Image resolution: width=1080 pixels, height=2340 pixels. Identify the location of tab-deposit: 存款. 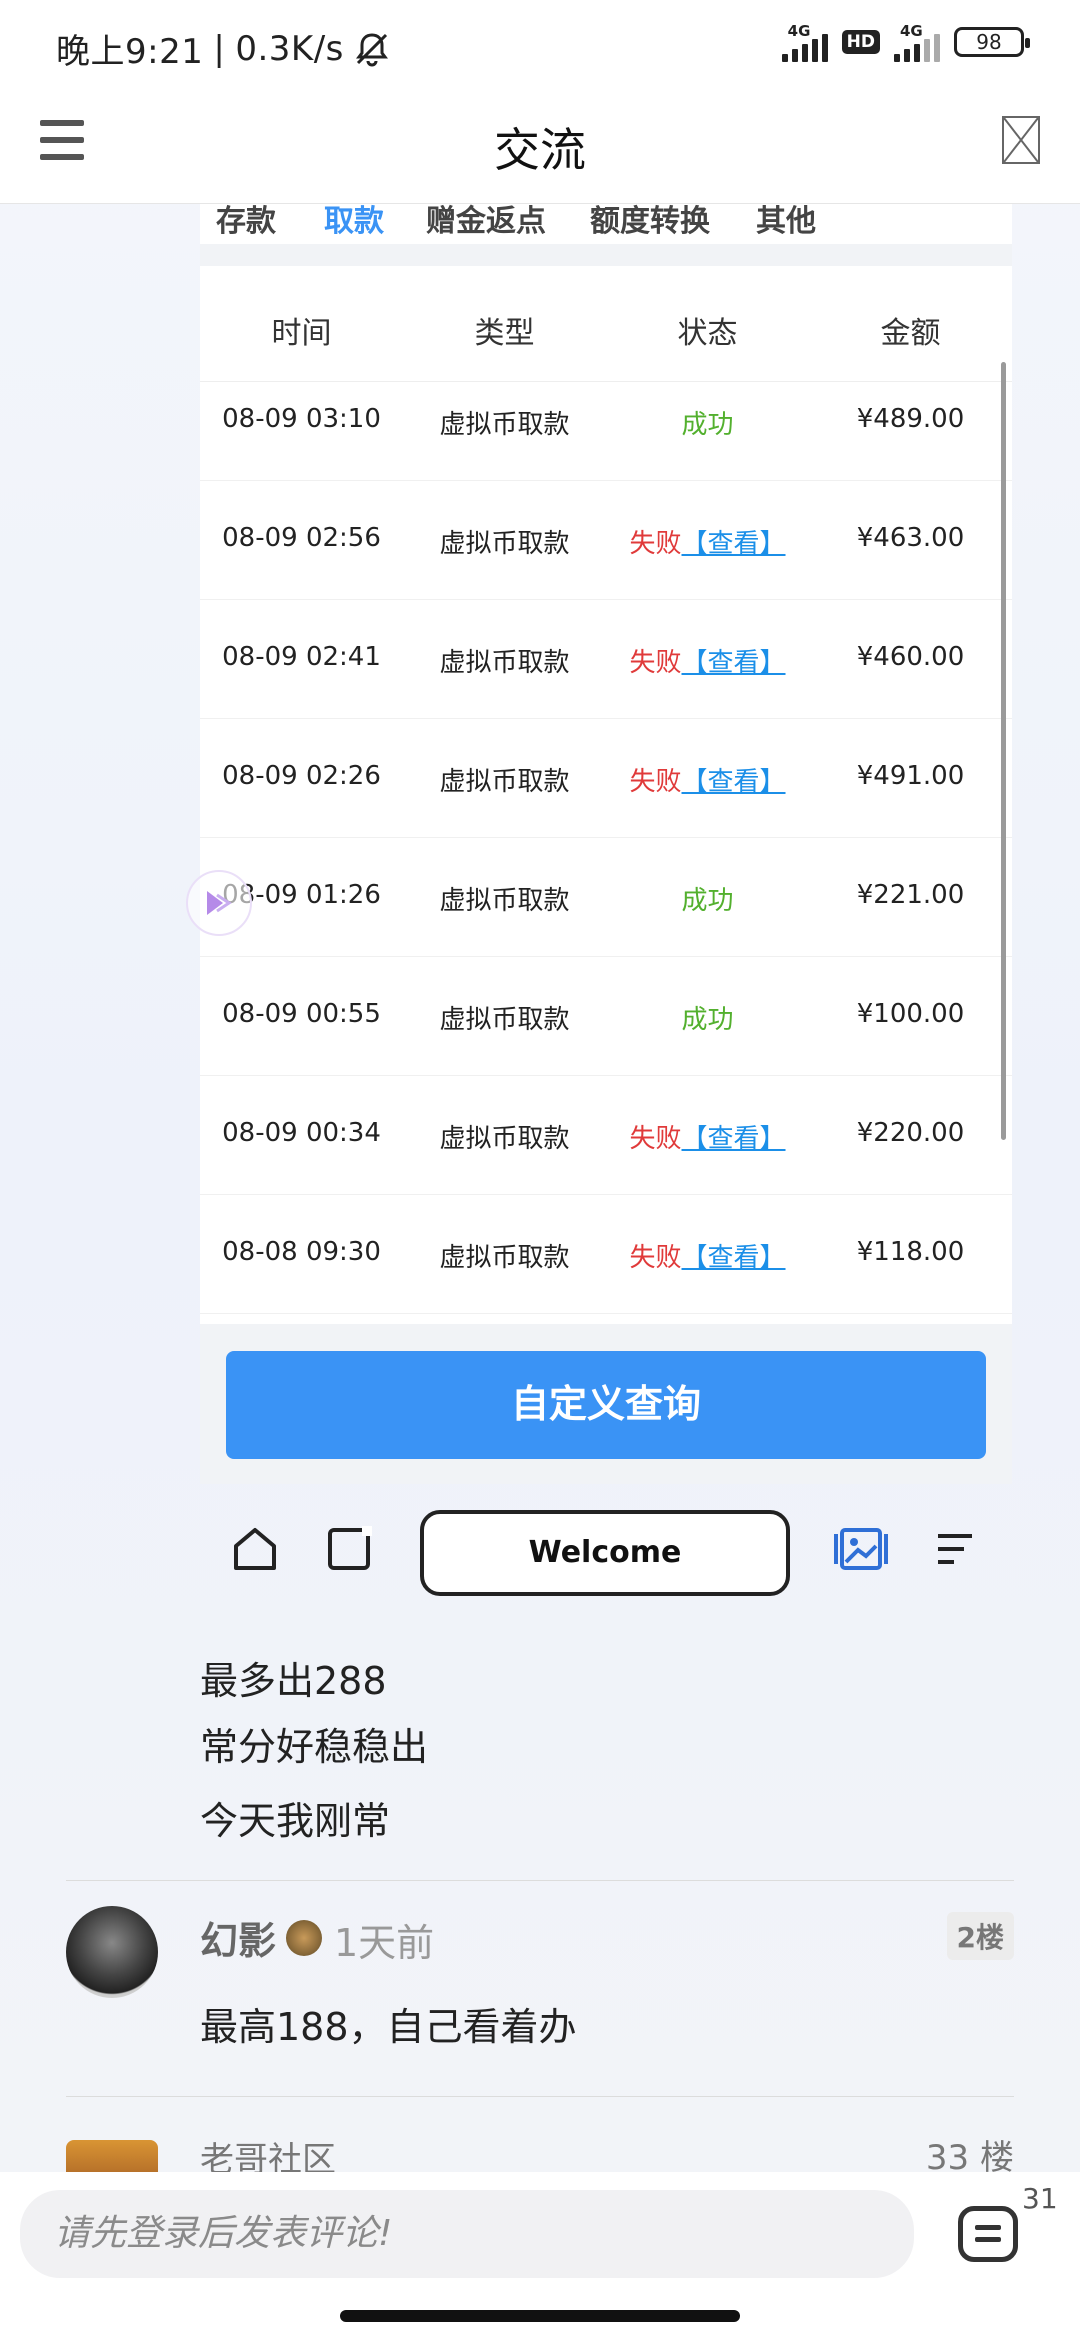
(246, 222).